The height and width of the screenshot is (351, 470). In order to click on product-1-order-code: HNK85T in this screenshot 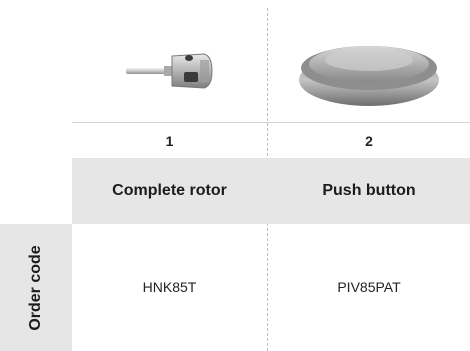, I will do `click(169, 287)`.